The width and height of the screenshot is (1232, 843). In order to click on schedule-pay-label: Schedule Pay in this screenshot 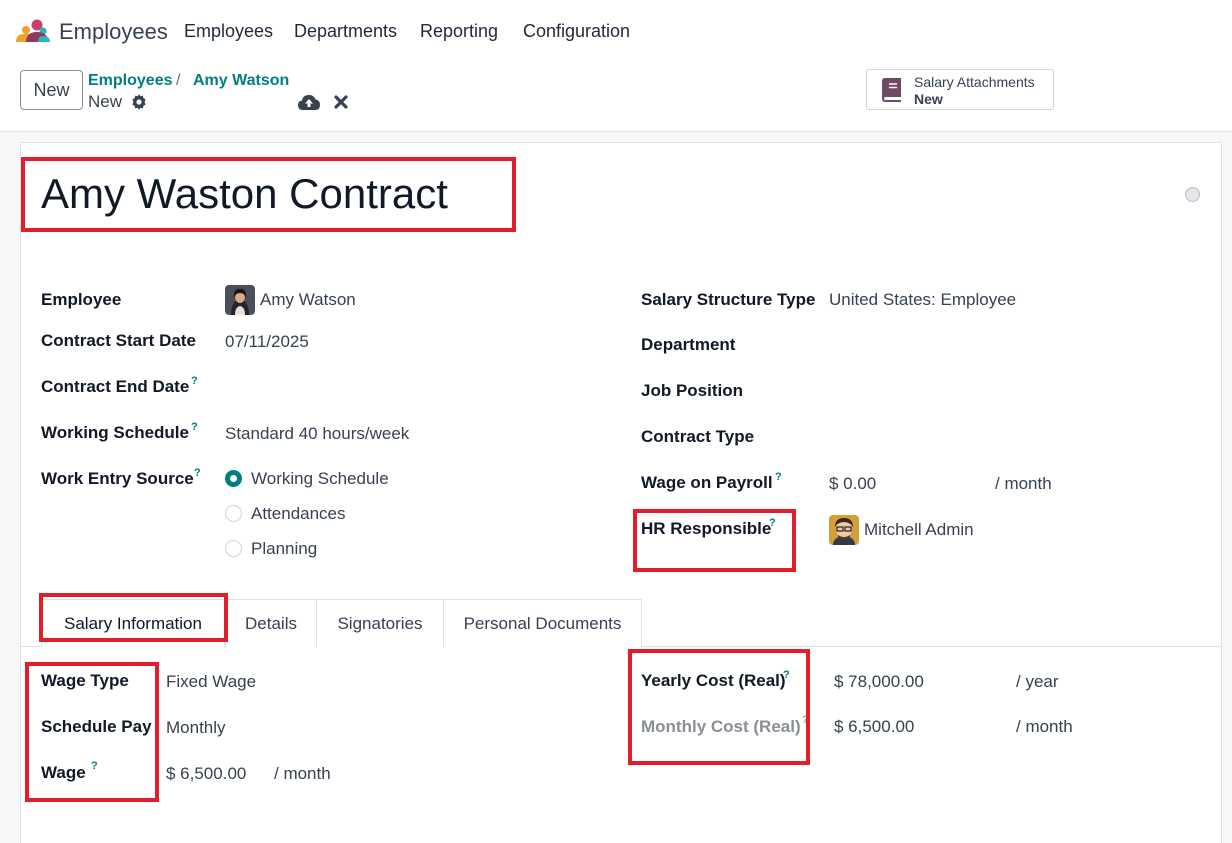, I will do `click(96, 726)`.